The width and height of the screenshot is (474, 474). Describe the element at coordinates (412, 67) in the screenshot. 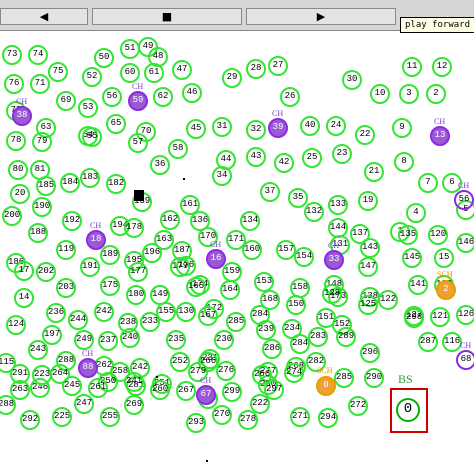

I see `sensor-node: 11` at that location.